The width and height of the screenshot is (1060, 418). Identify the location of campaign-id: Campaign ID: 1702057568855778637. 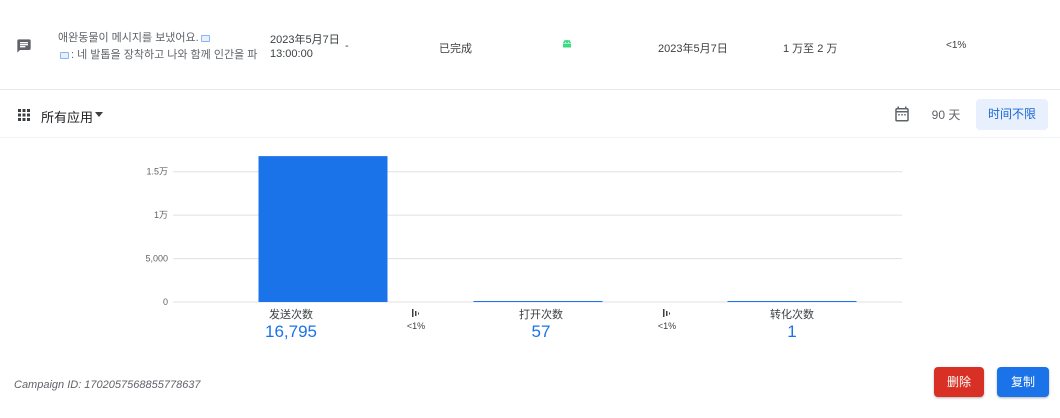
(107, 385).